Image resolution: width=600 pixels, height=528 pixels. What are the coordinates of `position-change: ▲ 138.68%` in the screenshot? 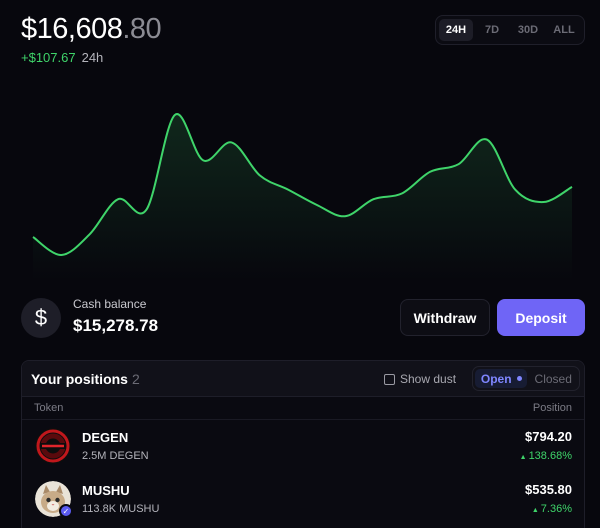 It's located at (546, 456).